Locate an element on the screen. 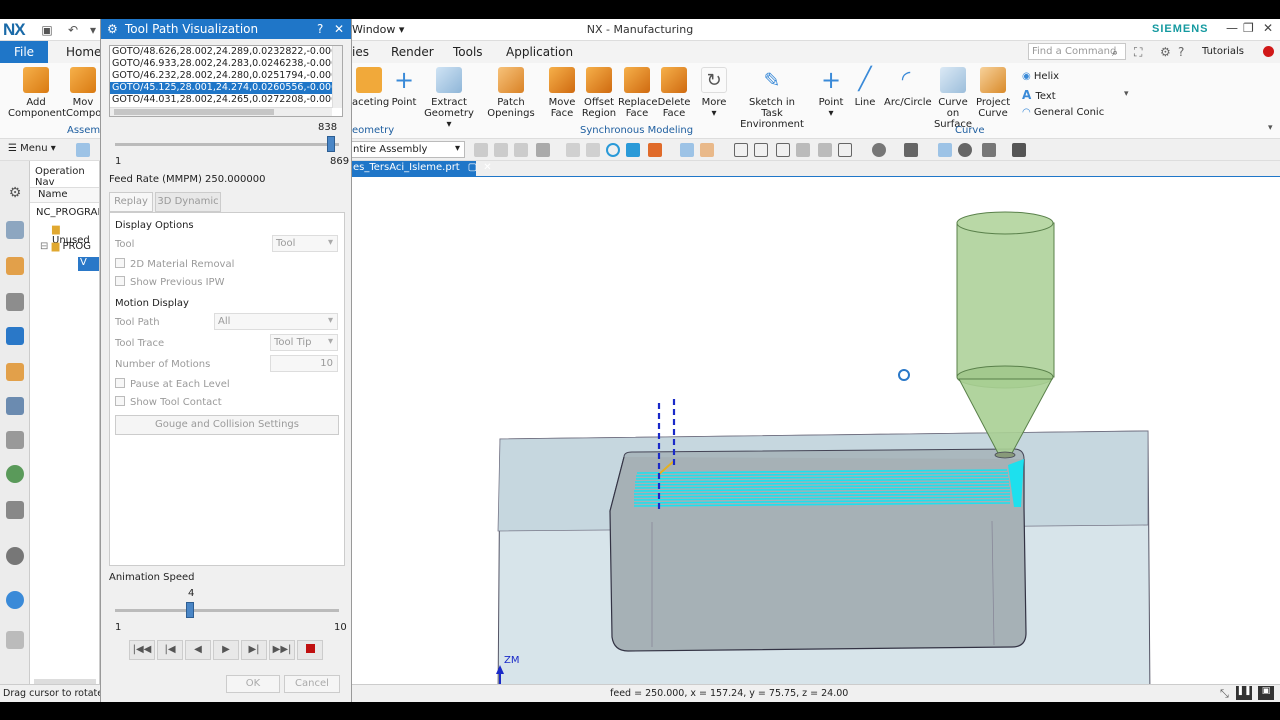 Image resolution: width=1280 pixels, height=720 pixels. fit-icon is located at coordinates (741, 150).